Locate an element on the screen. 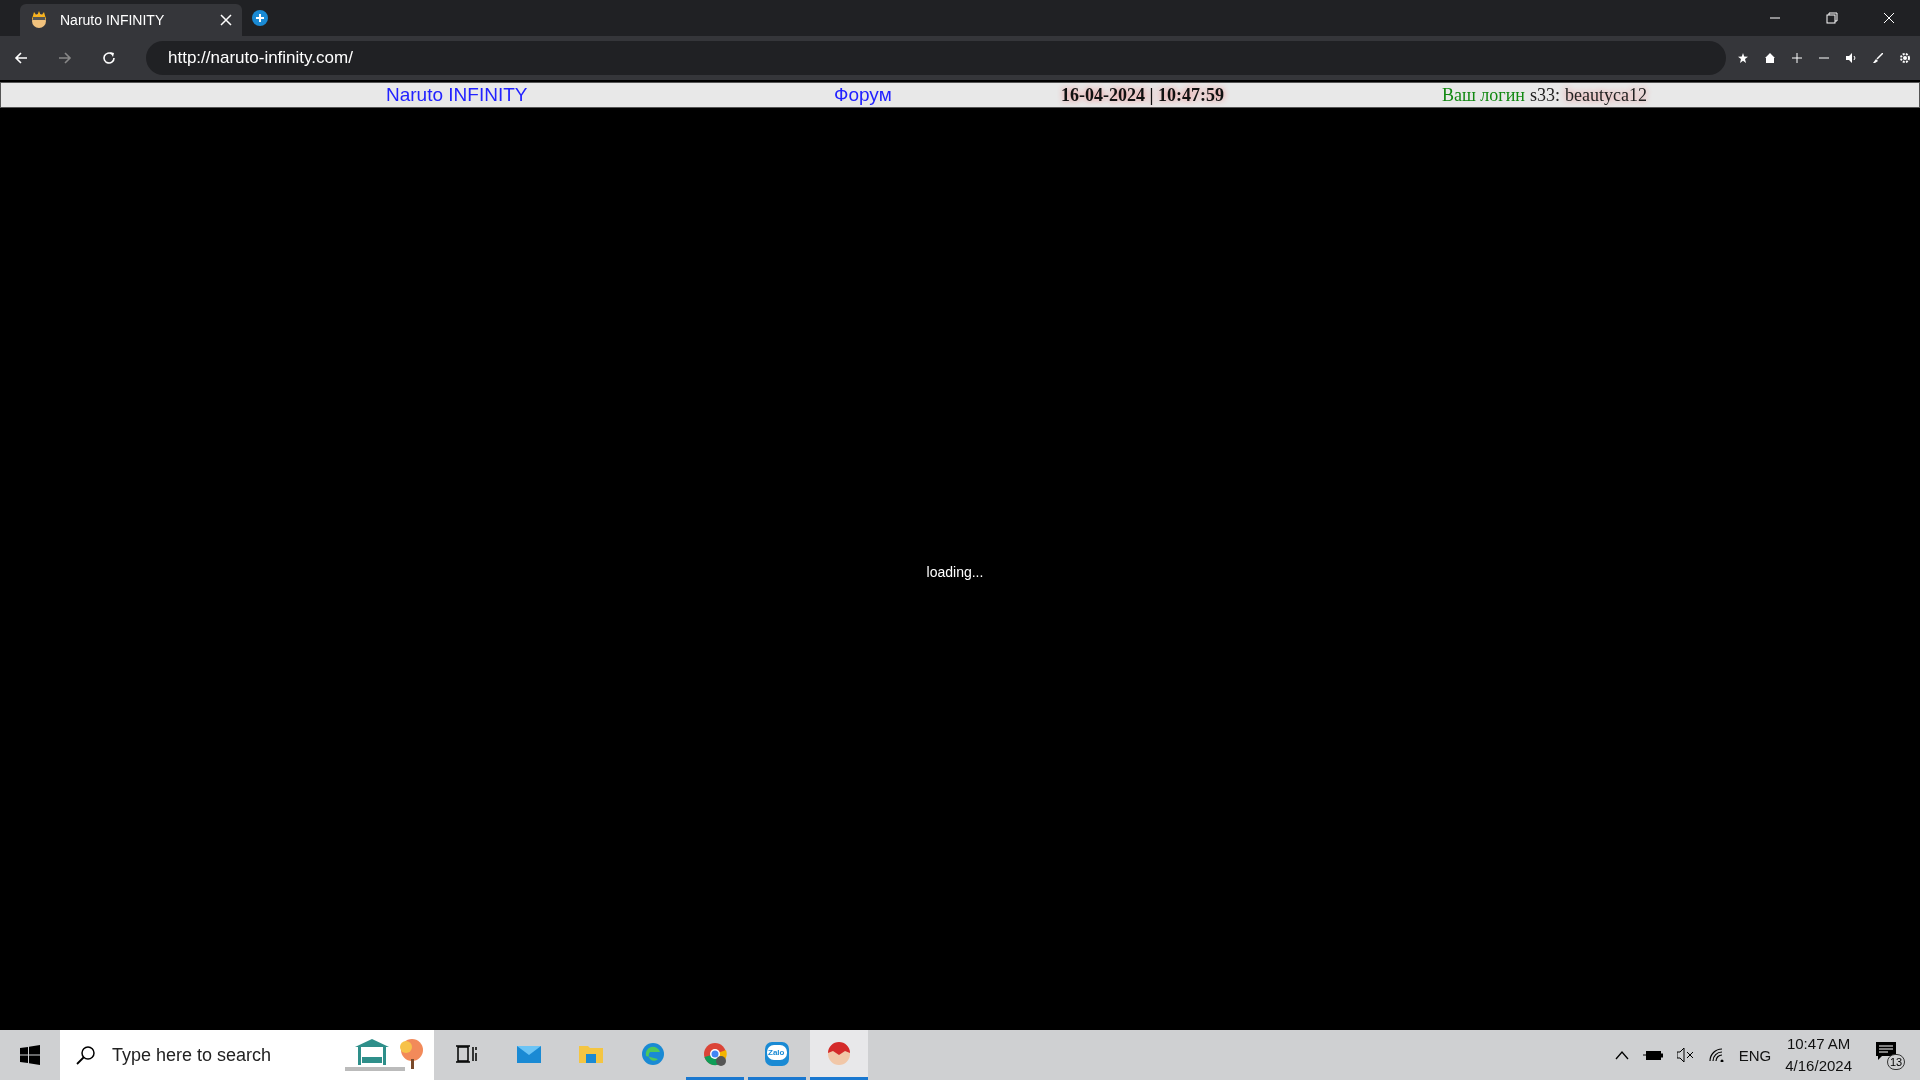 The width and height of the screenshot is (1920, 1080). speaker-icon is located at coordinates (1851, 58).